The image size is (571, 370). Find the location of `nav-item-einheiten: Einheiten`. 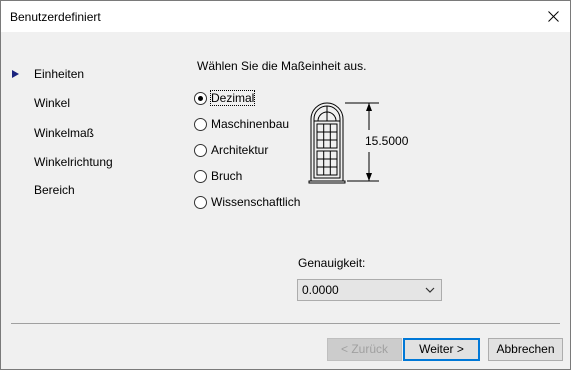

nav-item-einheiten: Einheiten is located at coordinates (48, 74).